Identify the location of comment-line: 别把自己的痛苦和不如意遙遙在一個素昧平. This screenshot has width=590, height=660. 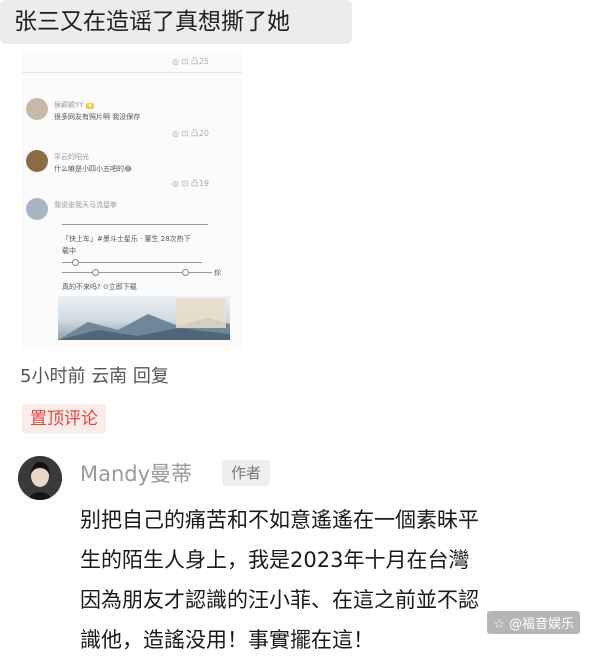
(279, 520).